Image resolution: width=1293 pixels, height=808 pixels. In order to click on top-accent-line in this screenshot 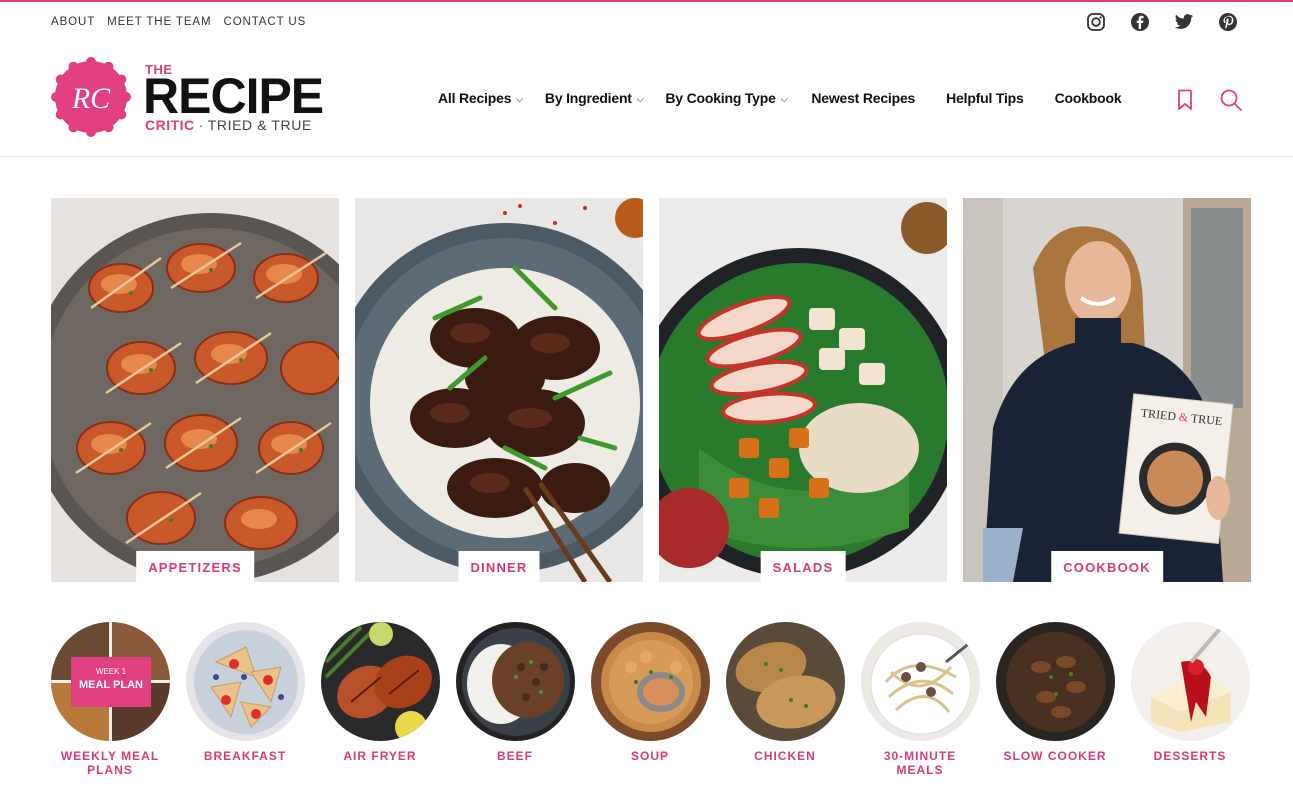, I will do `click(646, 1)`.